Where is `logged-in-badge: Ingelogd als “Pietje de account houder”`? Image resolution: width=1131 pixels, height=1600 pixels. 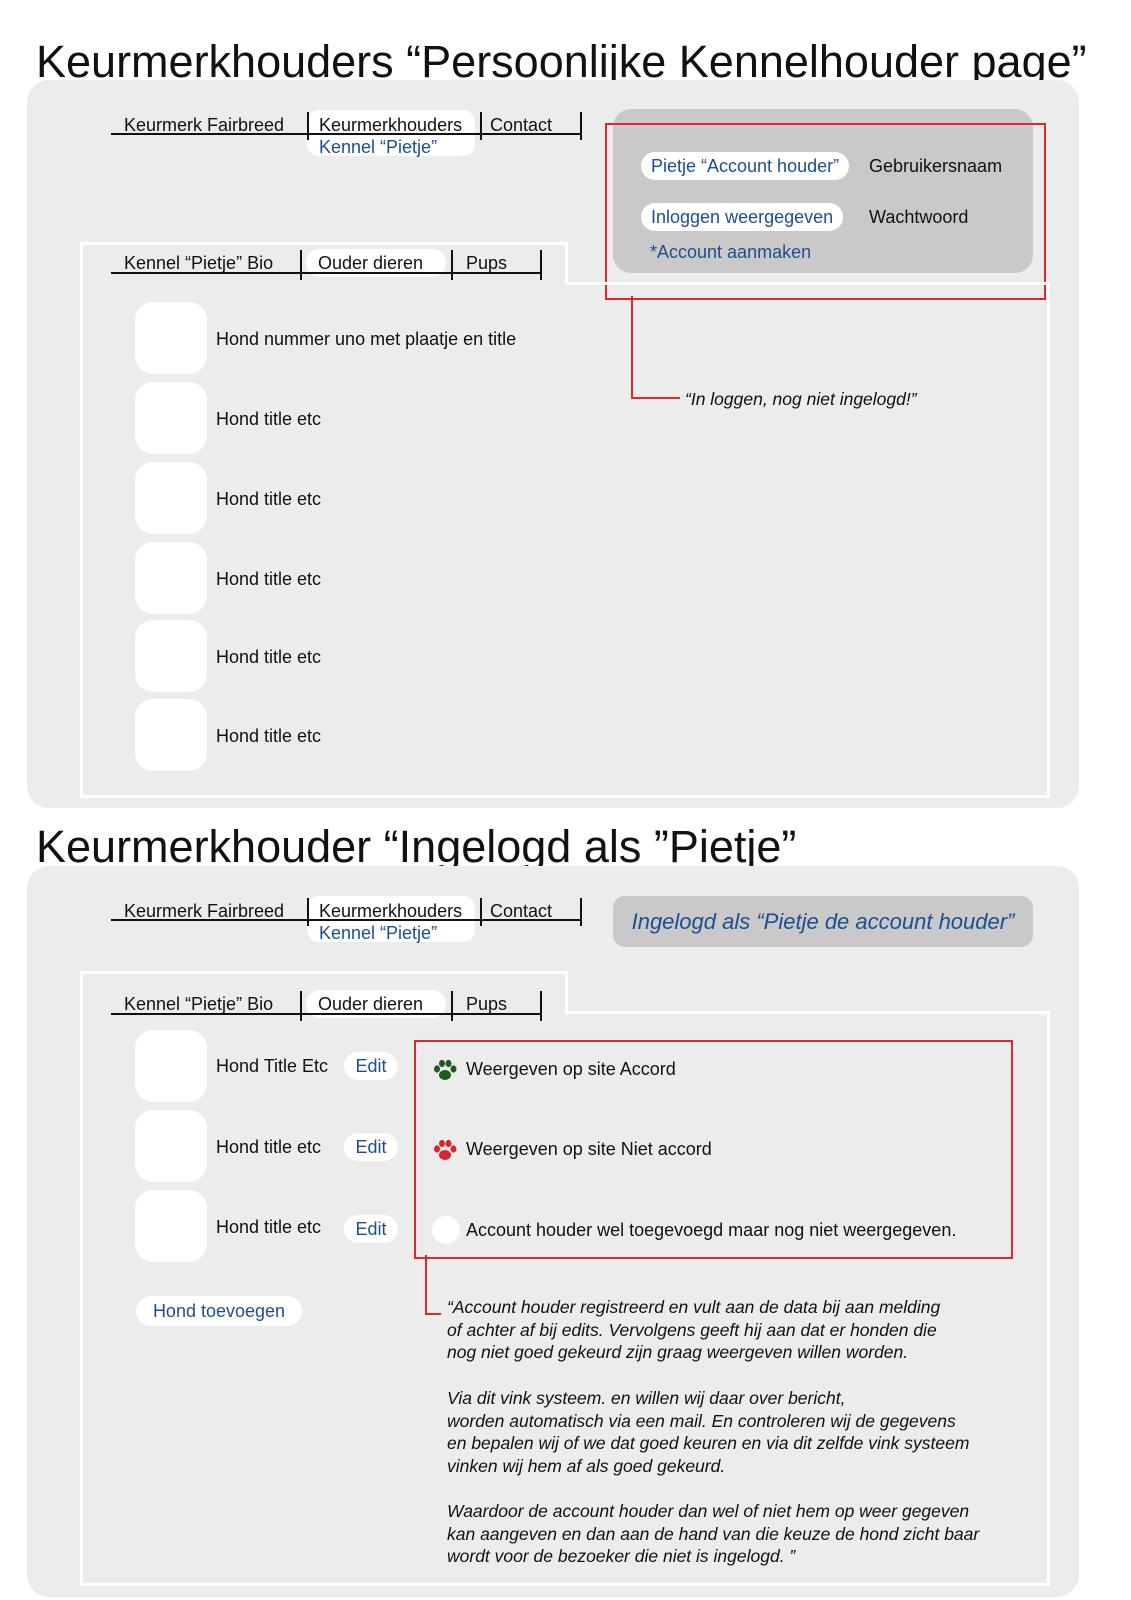 logged-in-badge: Ingelogd als “Pietje de account houder” is located at coordinates (823, 921).